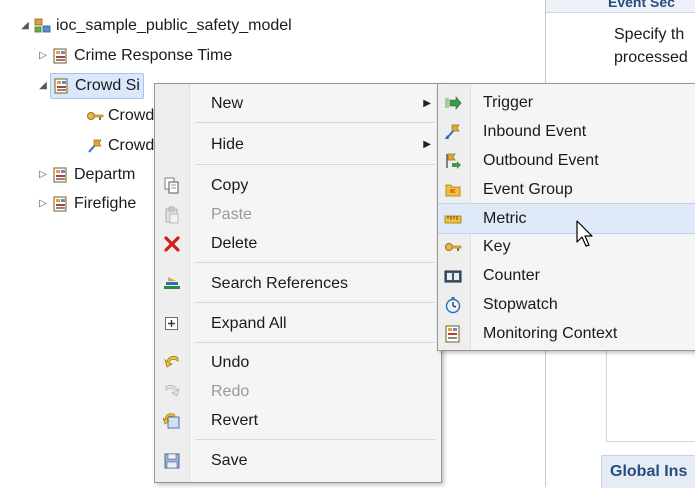 Image resolution: width=695 pixels, height=488 pixels. What do you see at coordinates (453, 305) in the screenshot?
I see `stopwatch-icon` at bounding box center [453, 305].